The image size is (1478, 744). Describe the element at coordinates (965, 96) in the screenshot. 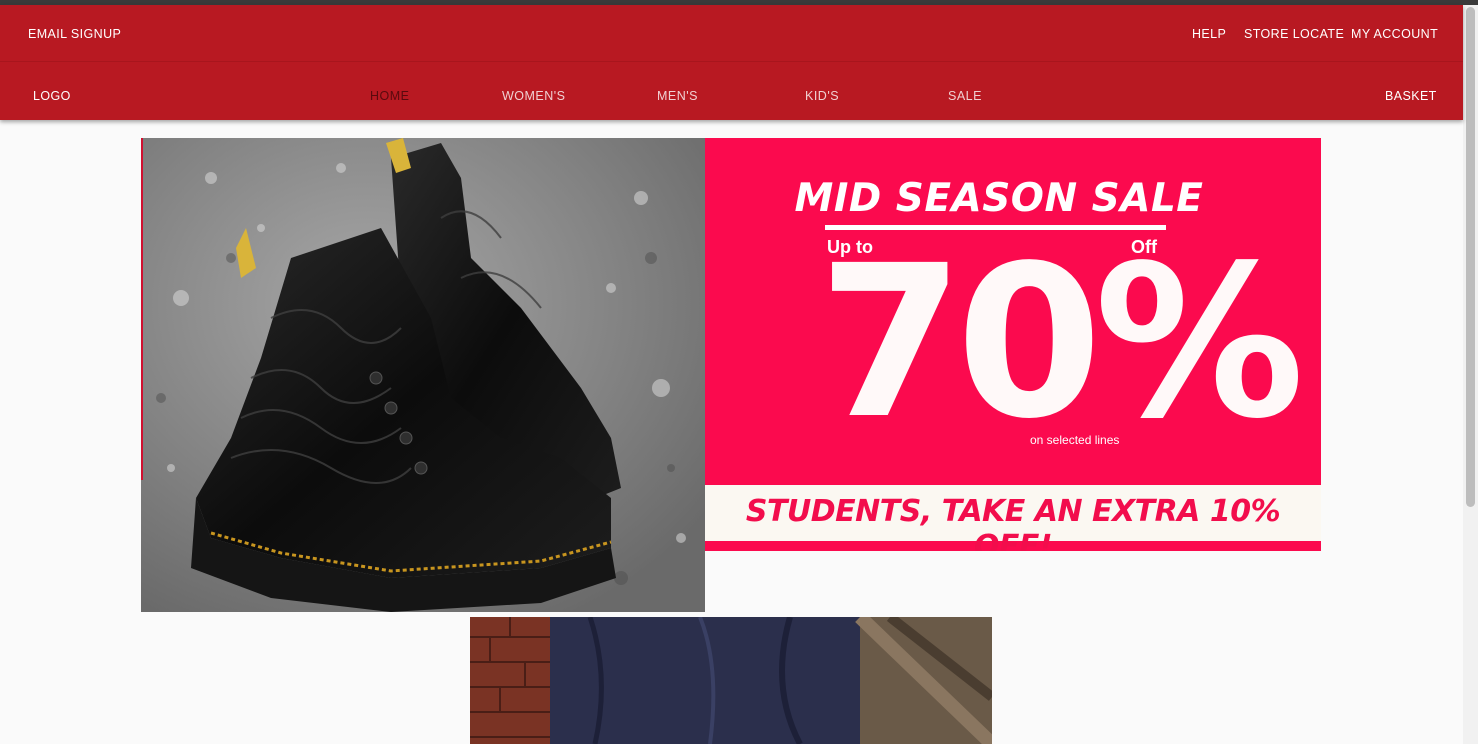

I see `nav-item-sale: SALE` at that location.